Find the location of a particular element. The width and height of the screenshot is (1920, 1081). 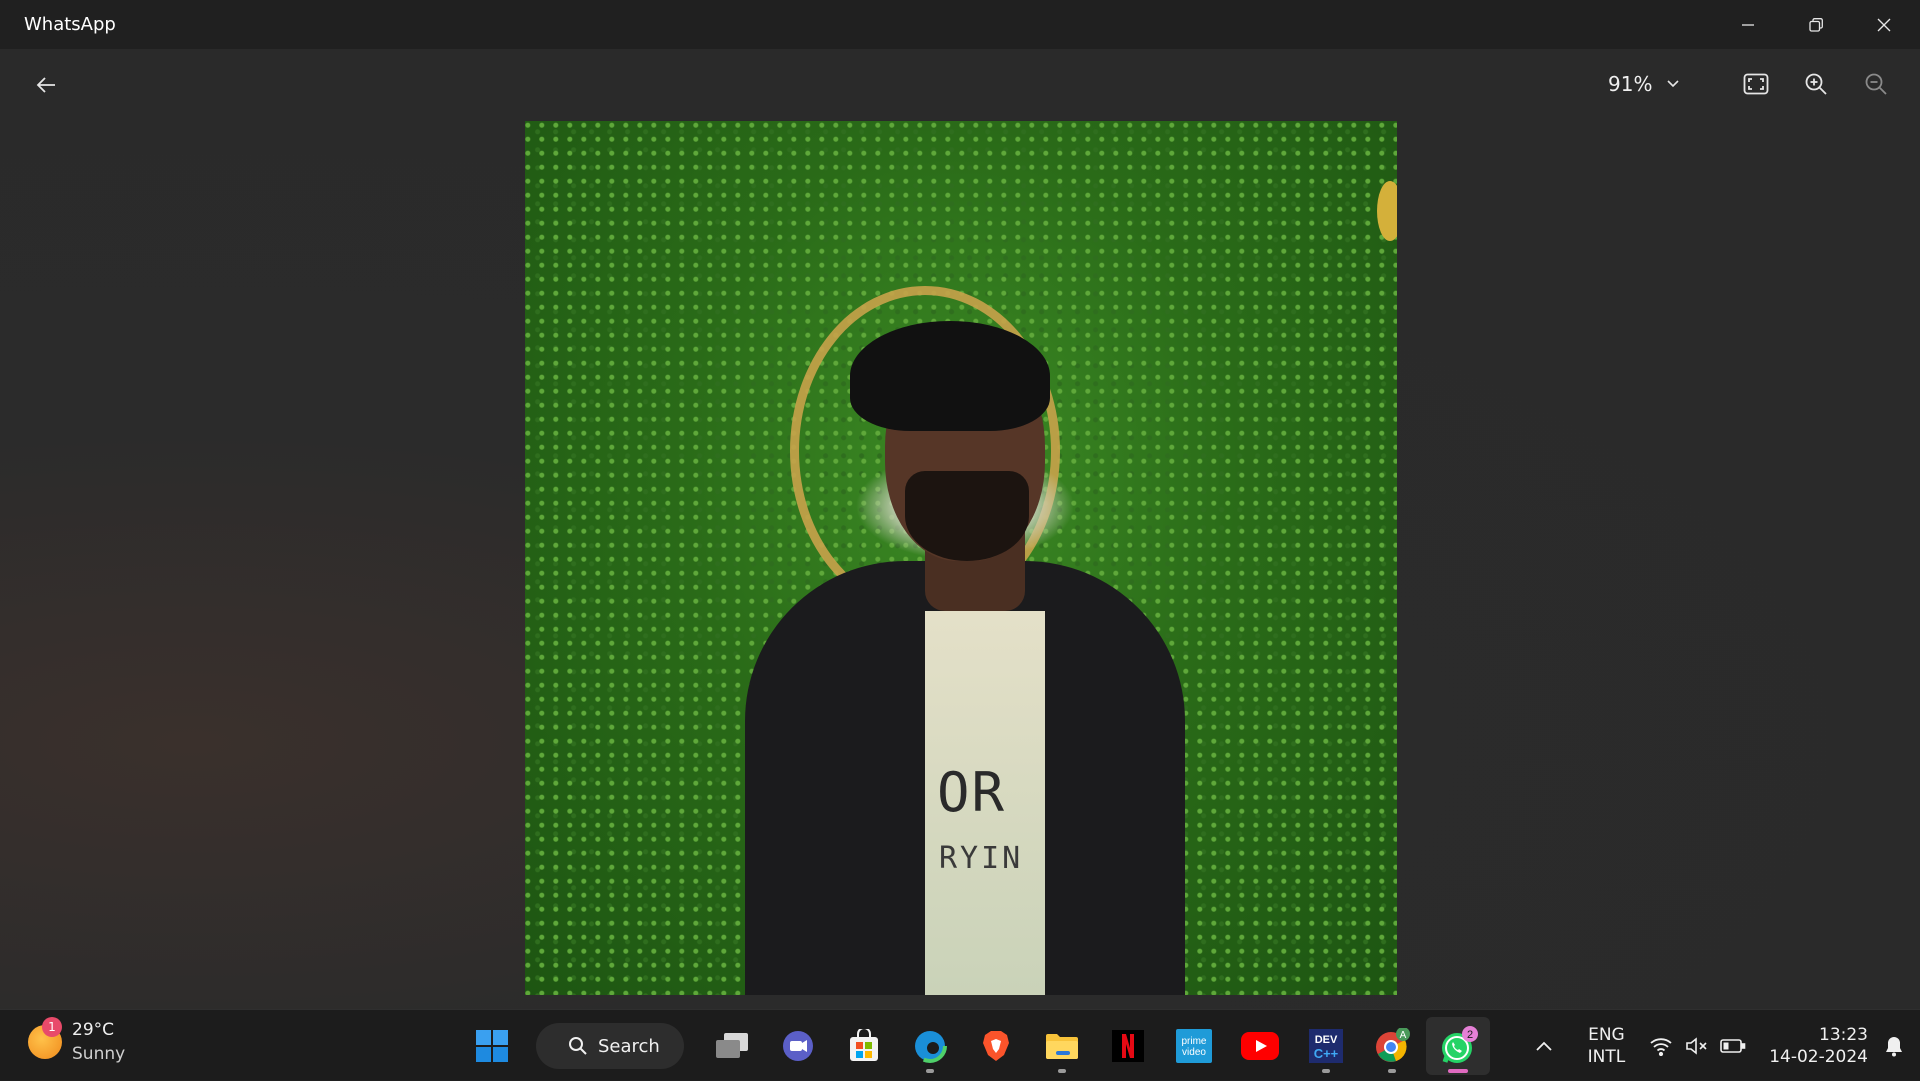

close-button is located at coordinates (1884, 24).